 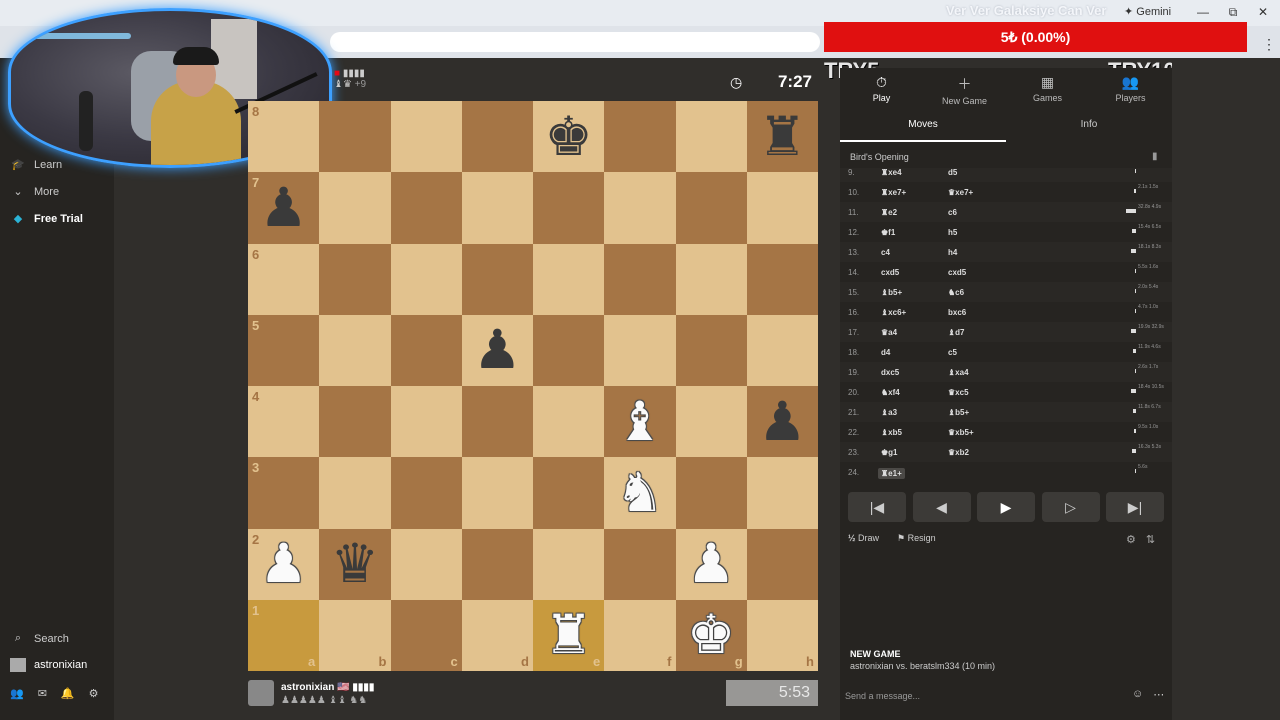 What do you see at coordinates (355, 635) in the screenshot?
I see `square-b1: b` at bounding box center [355, 635].